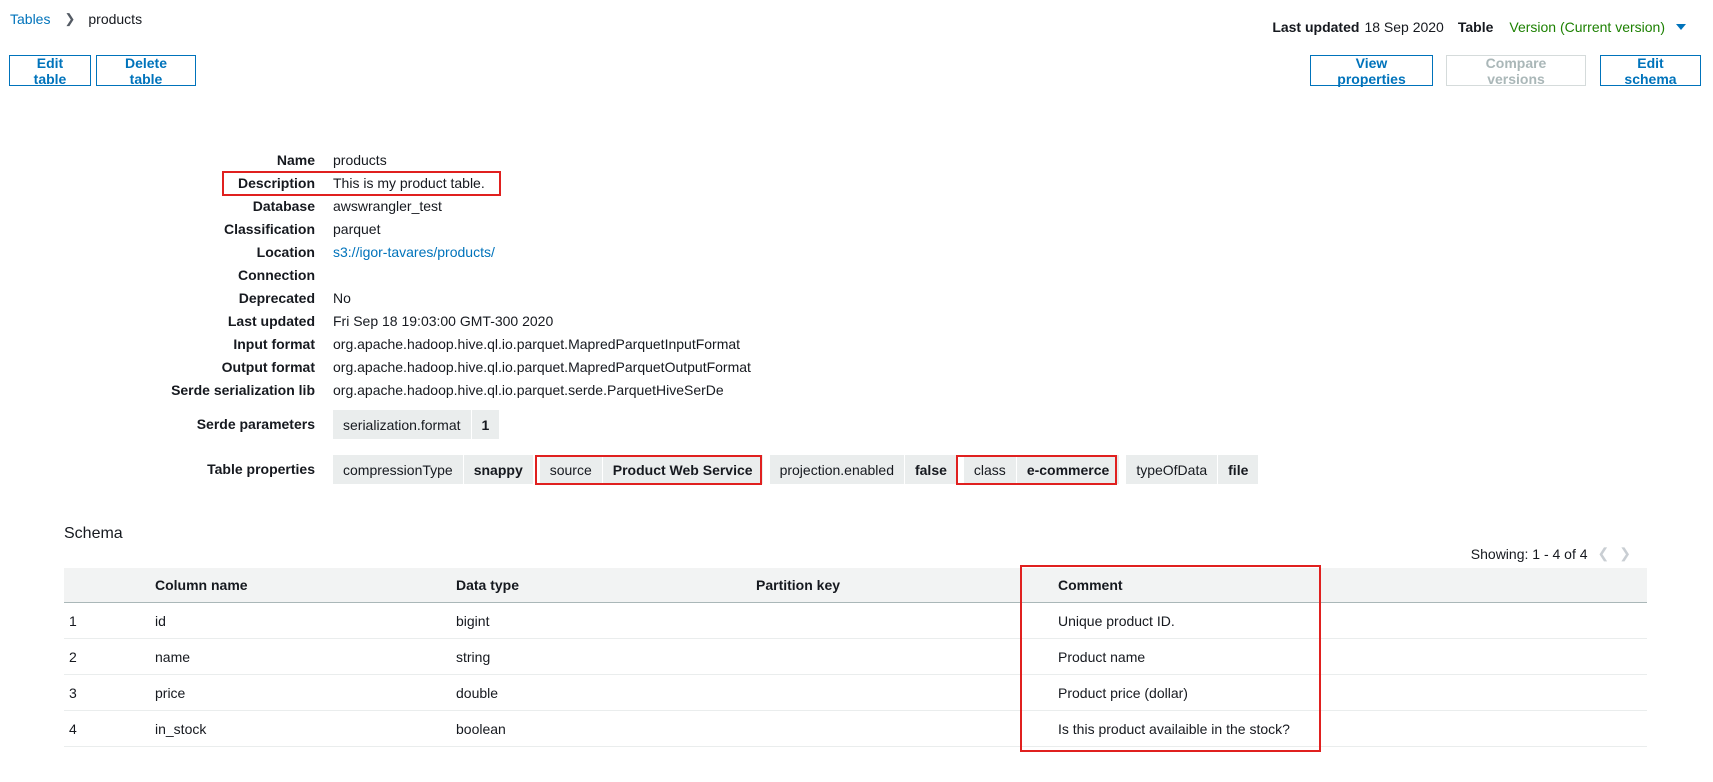 The width and height of the screenshot is (1713, 782). What do you see at coordinates (360, 160) in the screenshot?
I see `property-value-name: products` at bounding box center [360, 160].